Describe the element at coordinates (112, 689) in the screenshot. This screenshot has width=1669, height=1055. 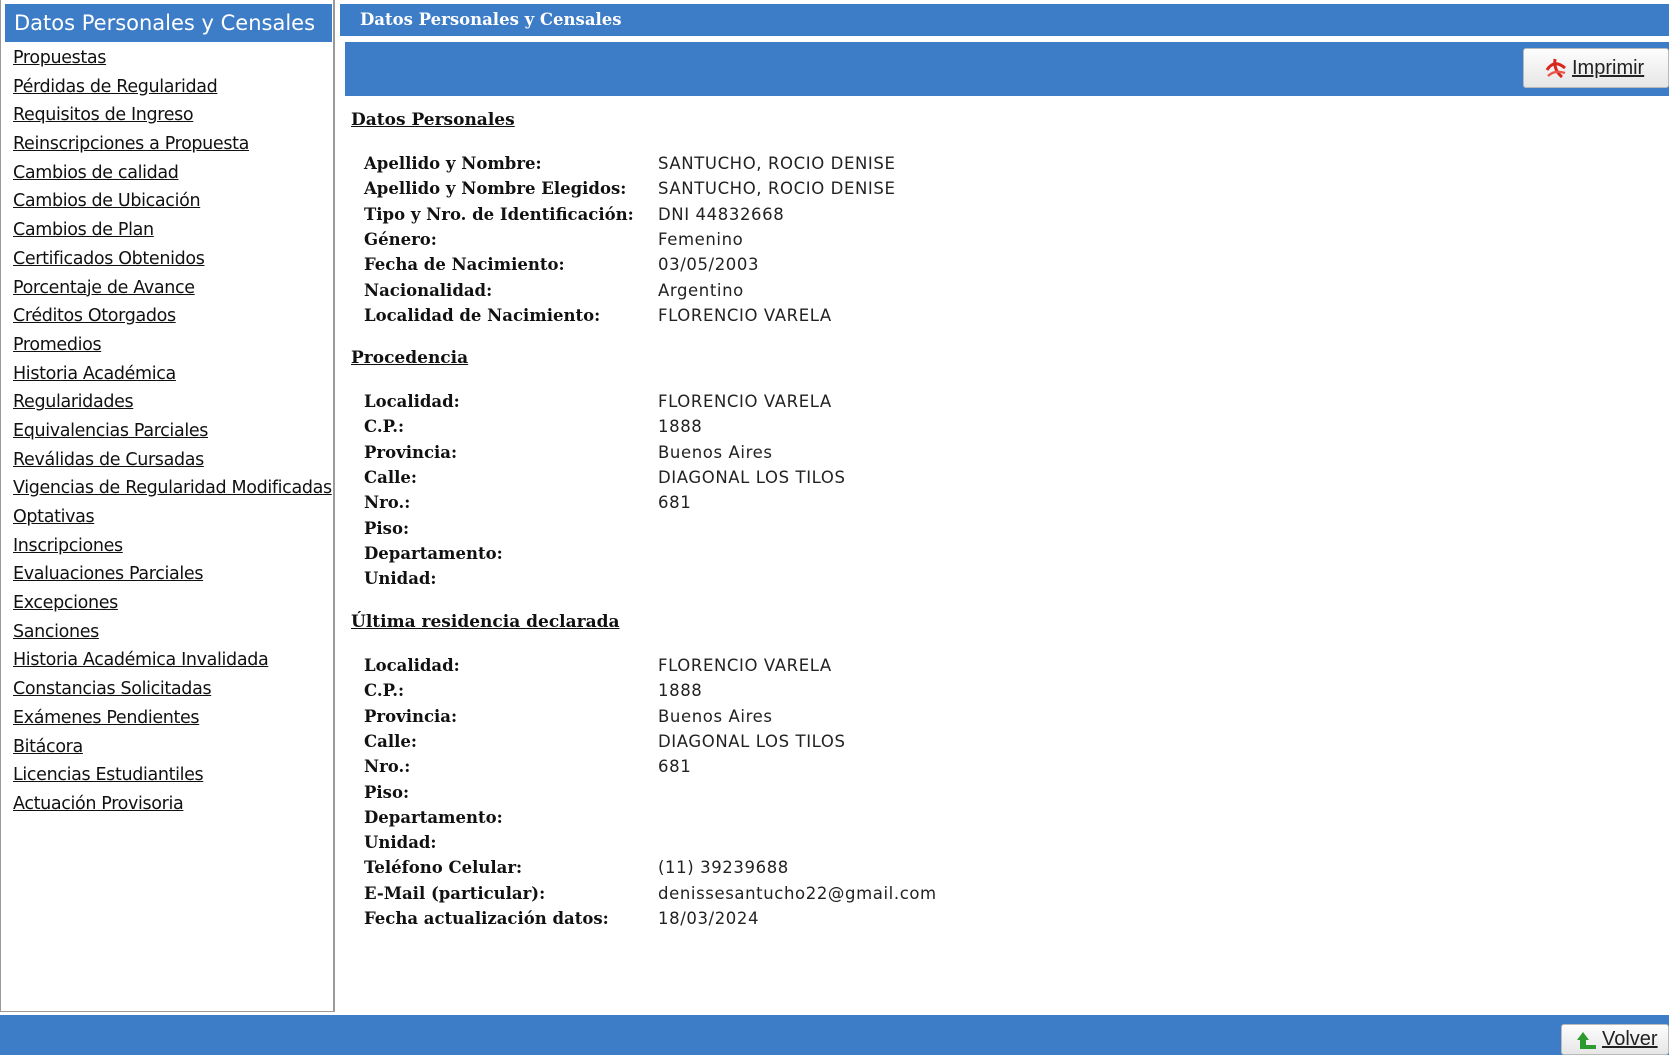
I see `sidebar-link: Constancias Solicitadas` at that location.